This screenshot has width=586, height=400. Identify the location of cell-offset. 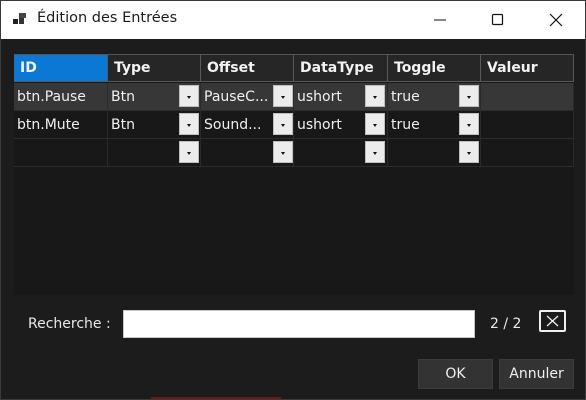
(247, 153).